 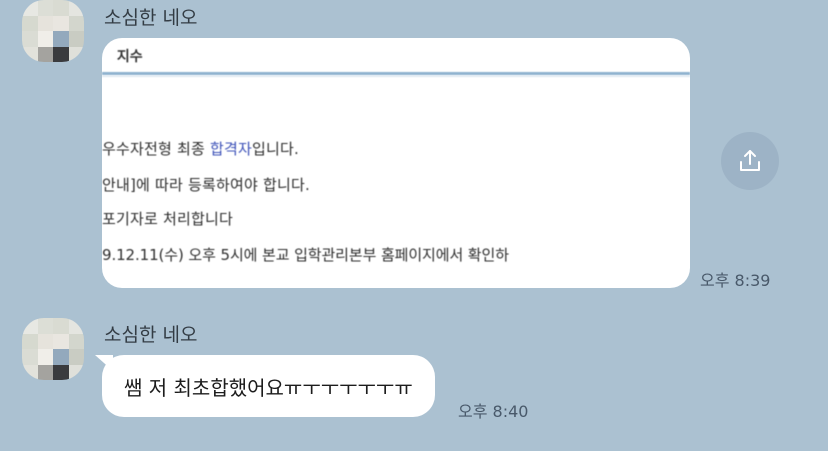 I want to click on text-message-bubble: 쌤 저 최초합했어요ㅠㅜㅜㅜㅜㅜㅠ, so click(x=268, y=386).